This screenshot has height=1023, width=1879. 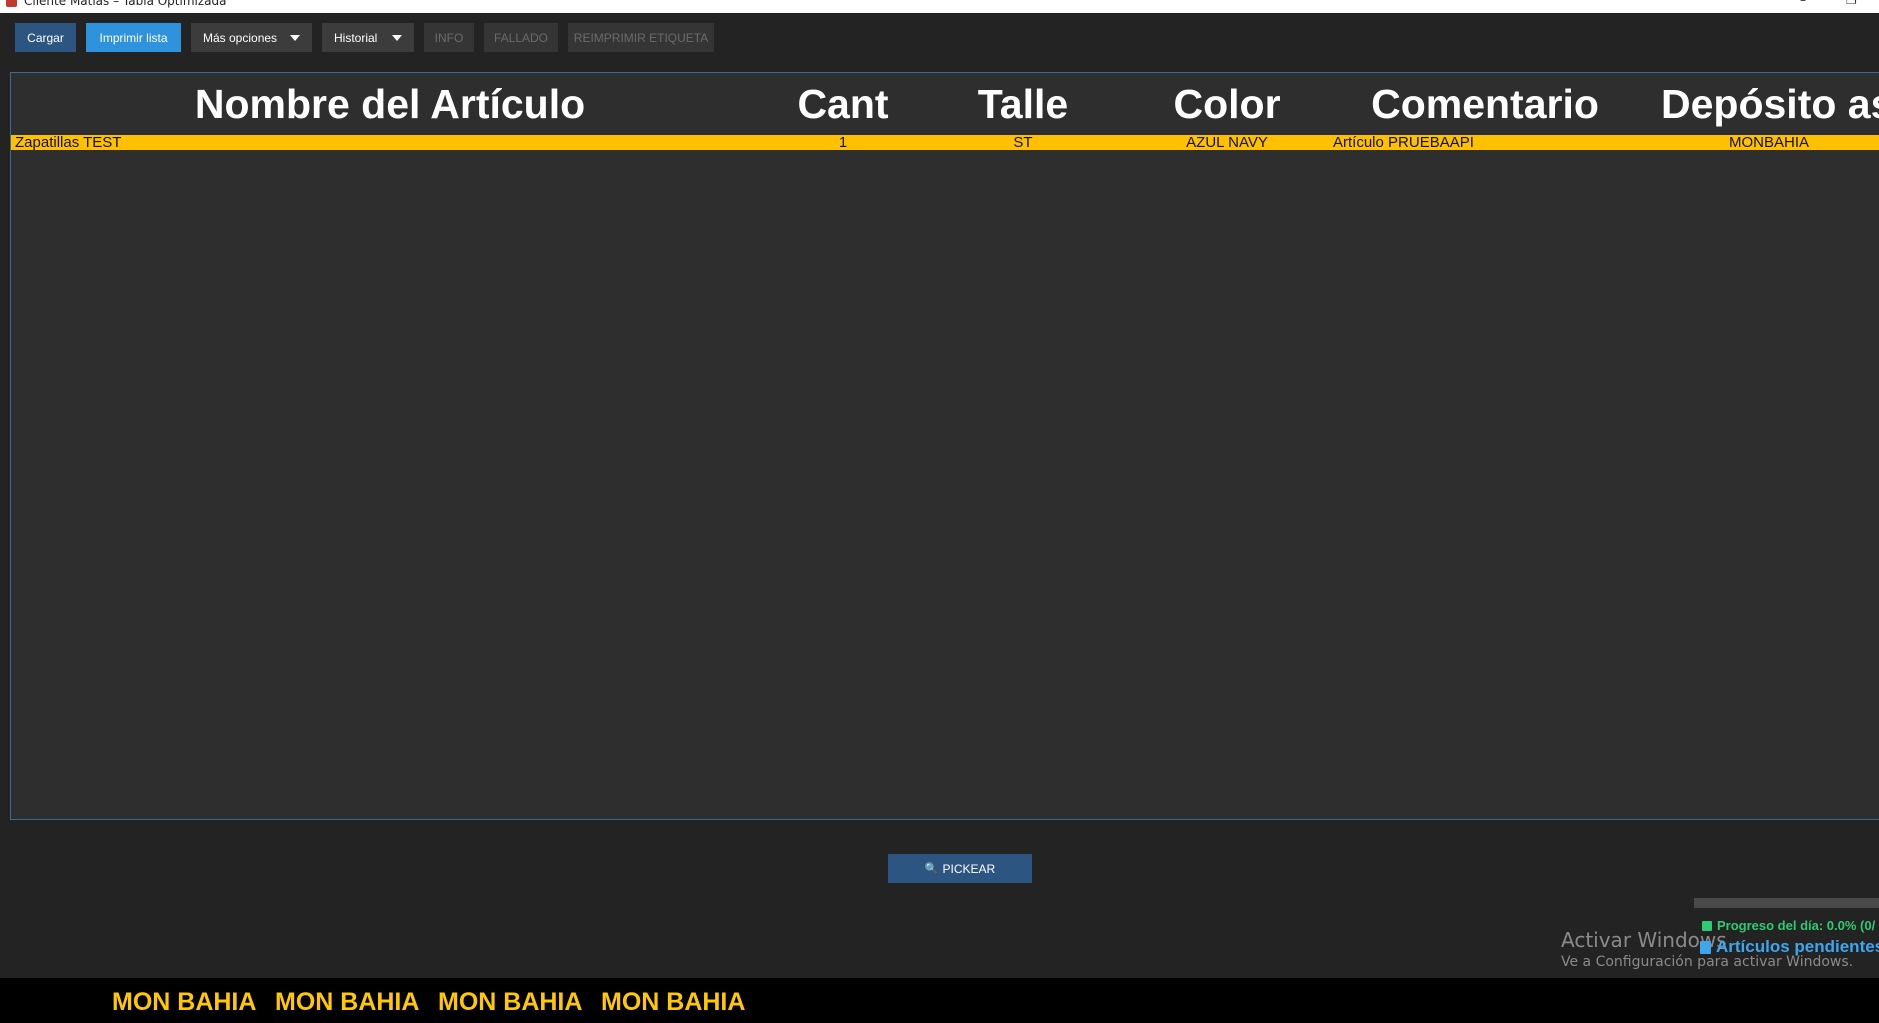 I want to click on pickear-button: 🔍 PICKEAR, so click(x=960, y=868).